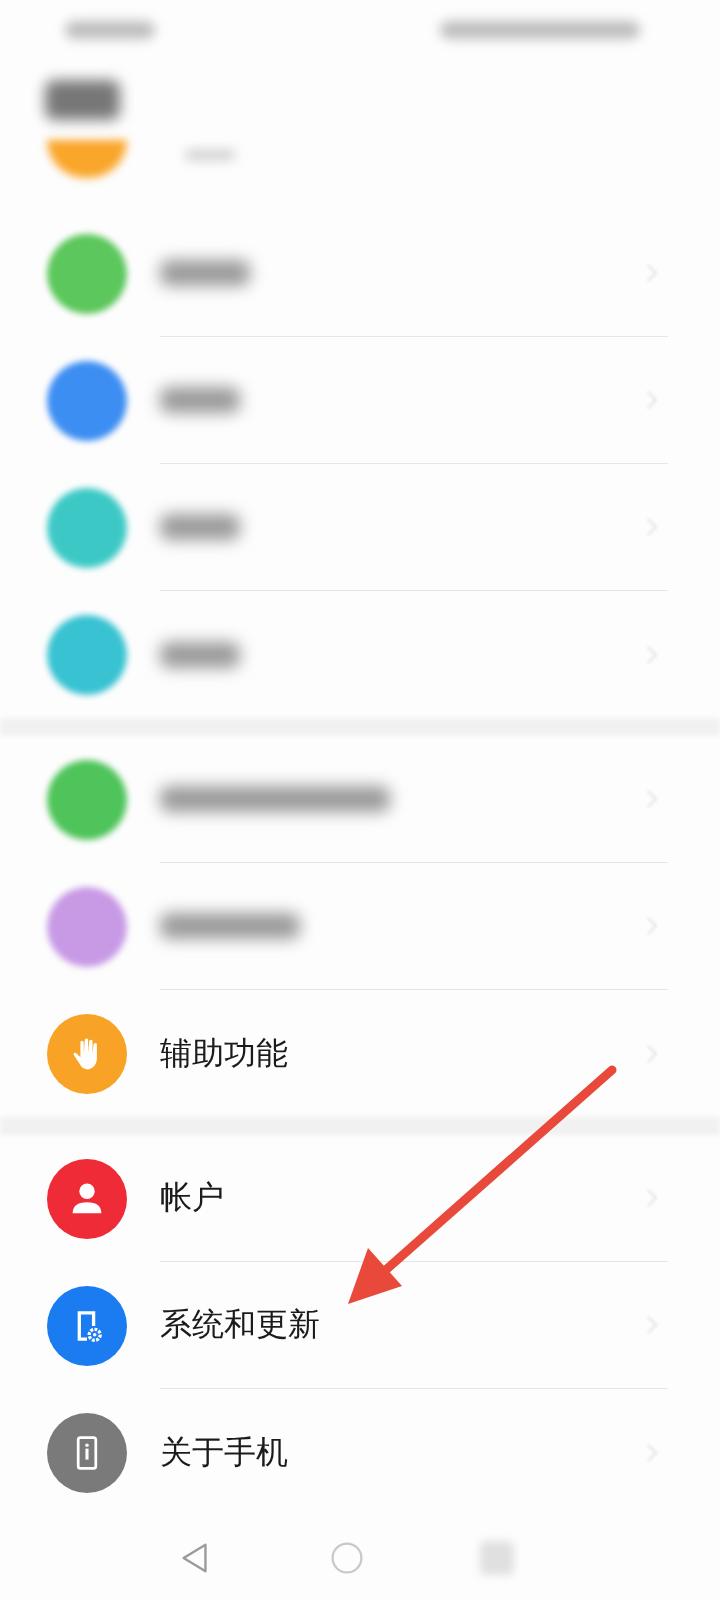  I want to click on home-icon, so click(347, 1558).